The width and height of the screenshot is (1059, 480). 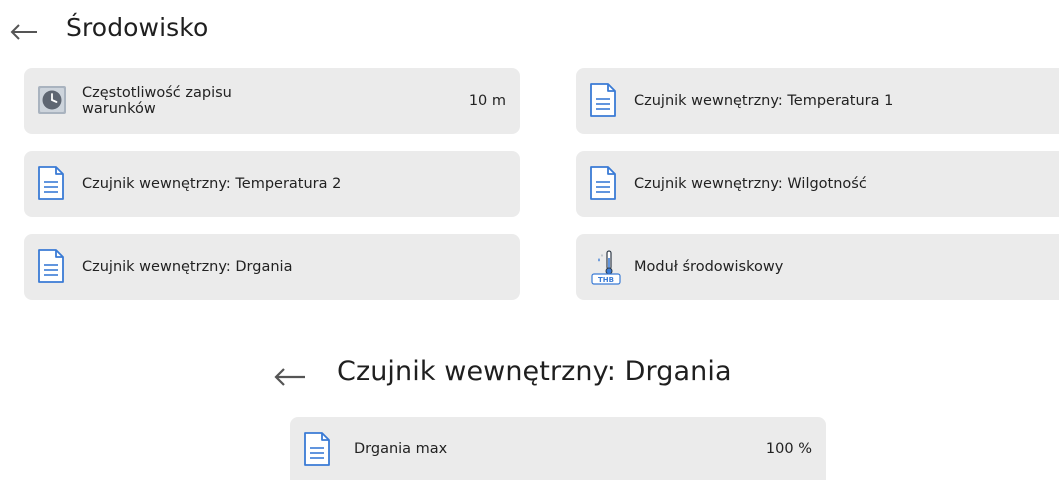 What do you see at coordinates (534, 371) in the screenshot?
I see `page-title: Czujnik wewnętrzny: Drgania` at bounding box center [534, 371].